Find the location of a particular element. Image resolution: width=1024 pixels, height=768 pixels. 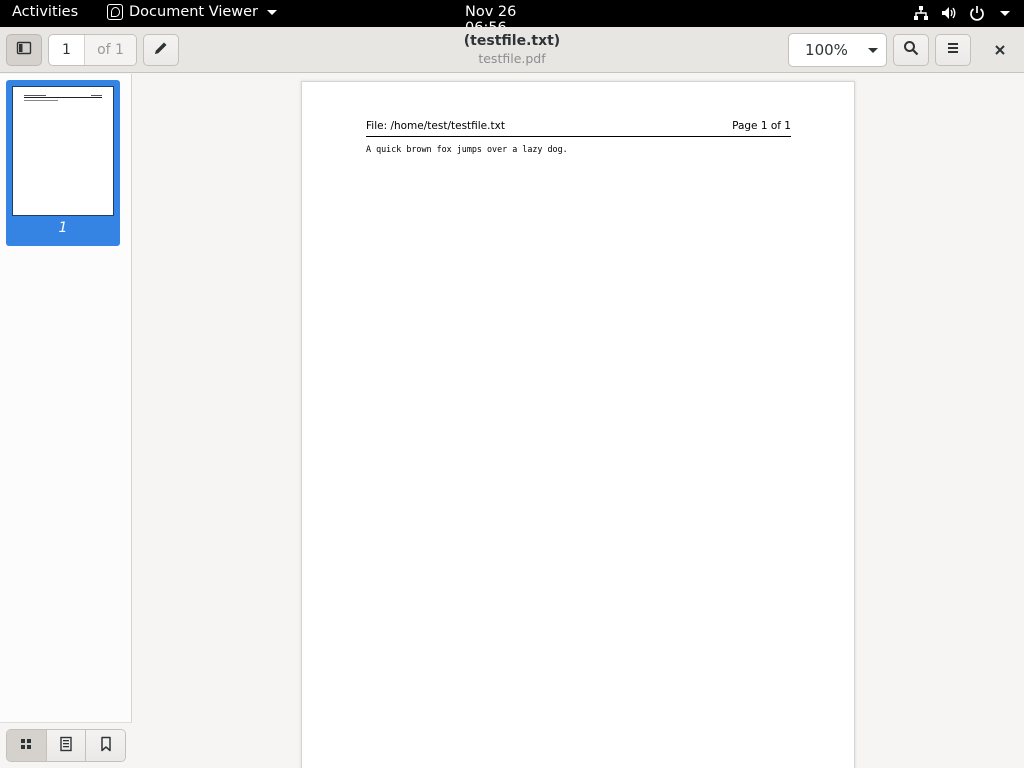

grid-icon is located at coordinates (26, 745).